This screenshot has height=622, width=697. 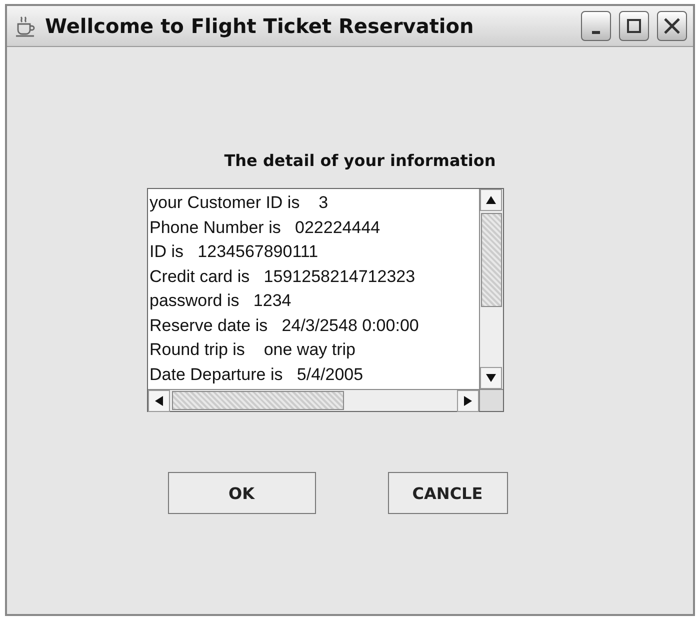 I want to click on detail-line: your Customer ID is 3, so click(x=240, y=203).